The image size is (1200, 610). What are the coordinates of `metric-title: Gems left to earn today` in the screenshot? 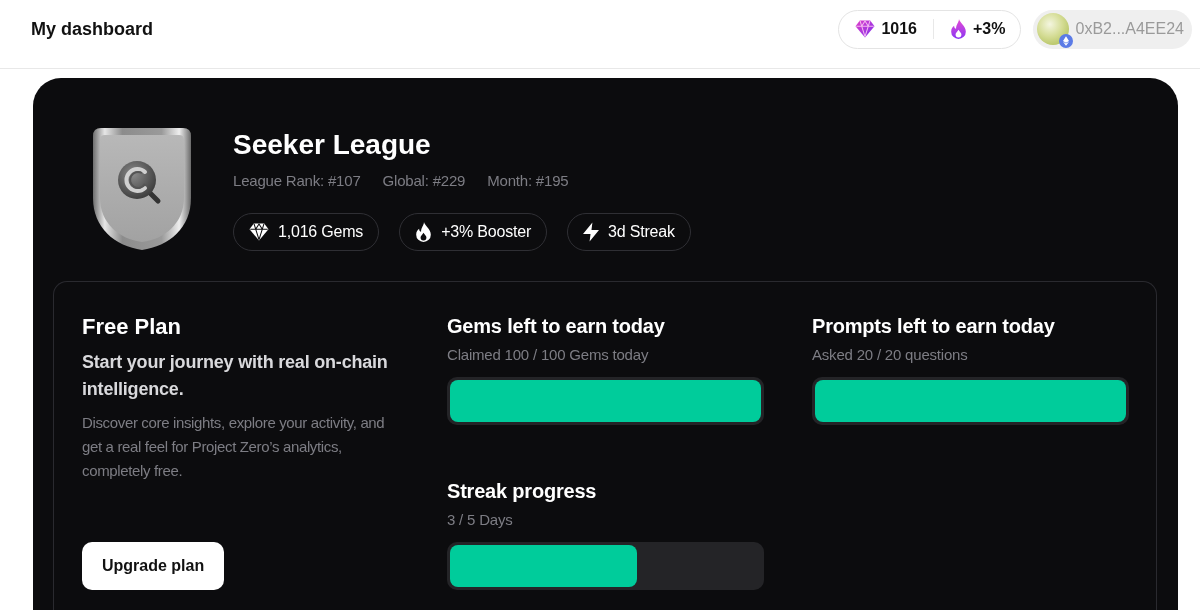 It's located at (556, 326).